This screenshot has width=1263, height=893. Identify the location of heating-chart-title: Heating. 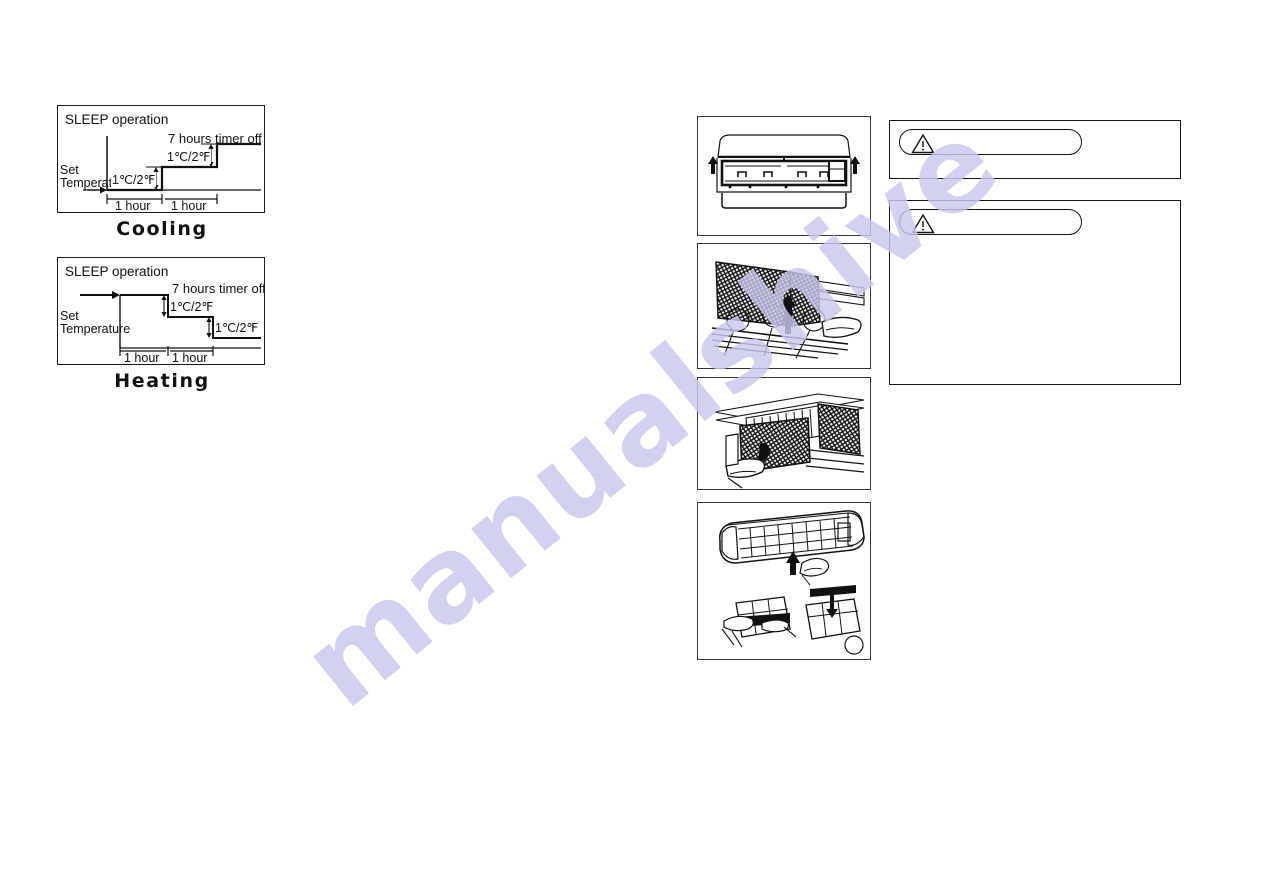
(162, 381).